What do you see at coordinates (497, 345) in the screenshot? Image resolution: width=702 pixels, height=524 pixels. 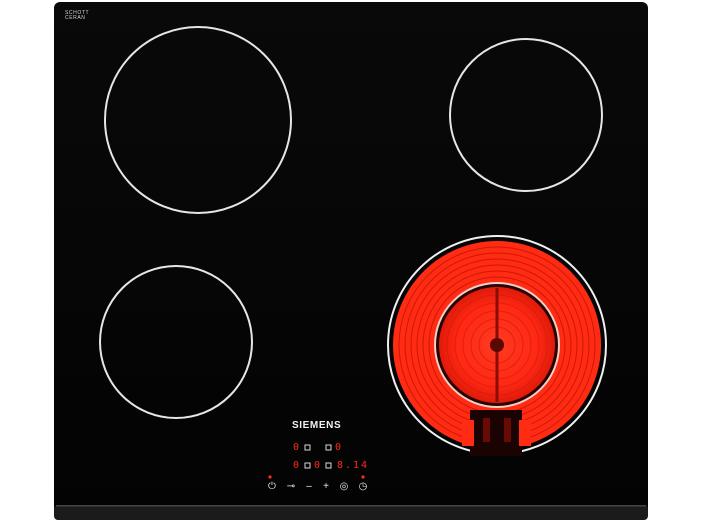 I see `center-sensor` at bounding box center [497, 345].